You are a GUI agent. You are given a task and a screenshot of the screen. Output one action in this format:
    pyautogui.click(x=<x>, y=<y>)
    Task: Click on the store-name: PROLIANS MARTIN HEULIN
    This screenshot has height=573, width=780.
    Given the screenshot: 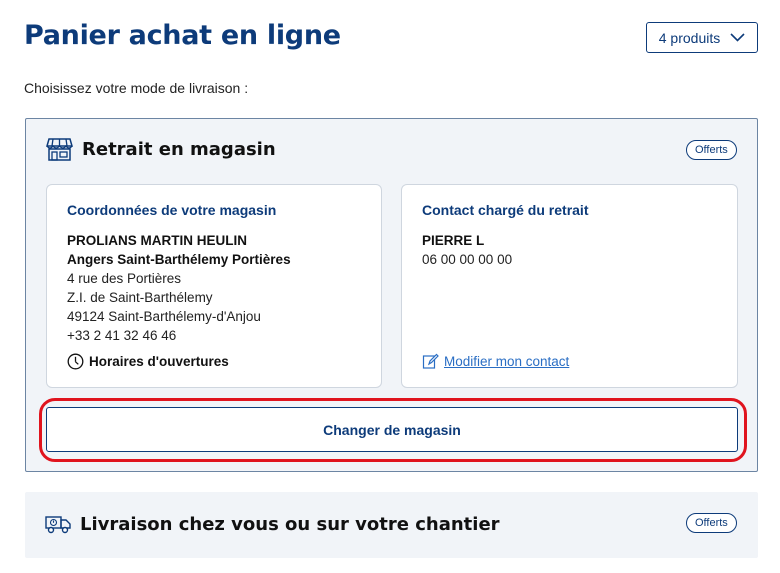 What is the action you would take?
    pyautogui.click(x=157, y=240)
    